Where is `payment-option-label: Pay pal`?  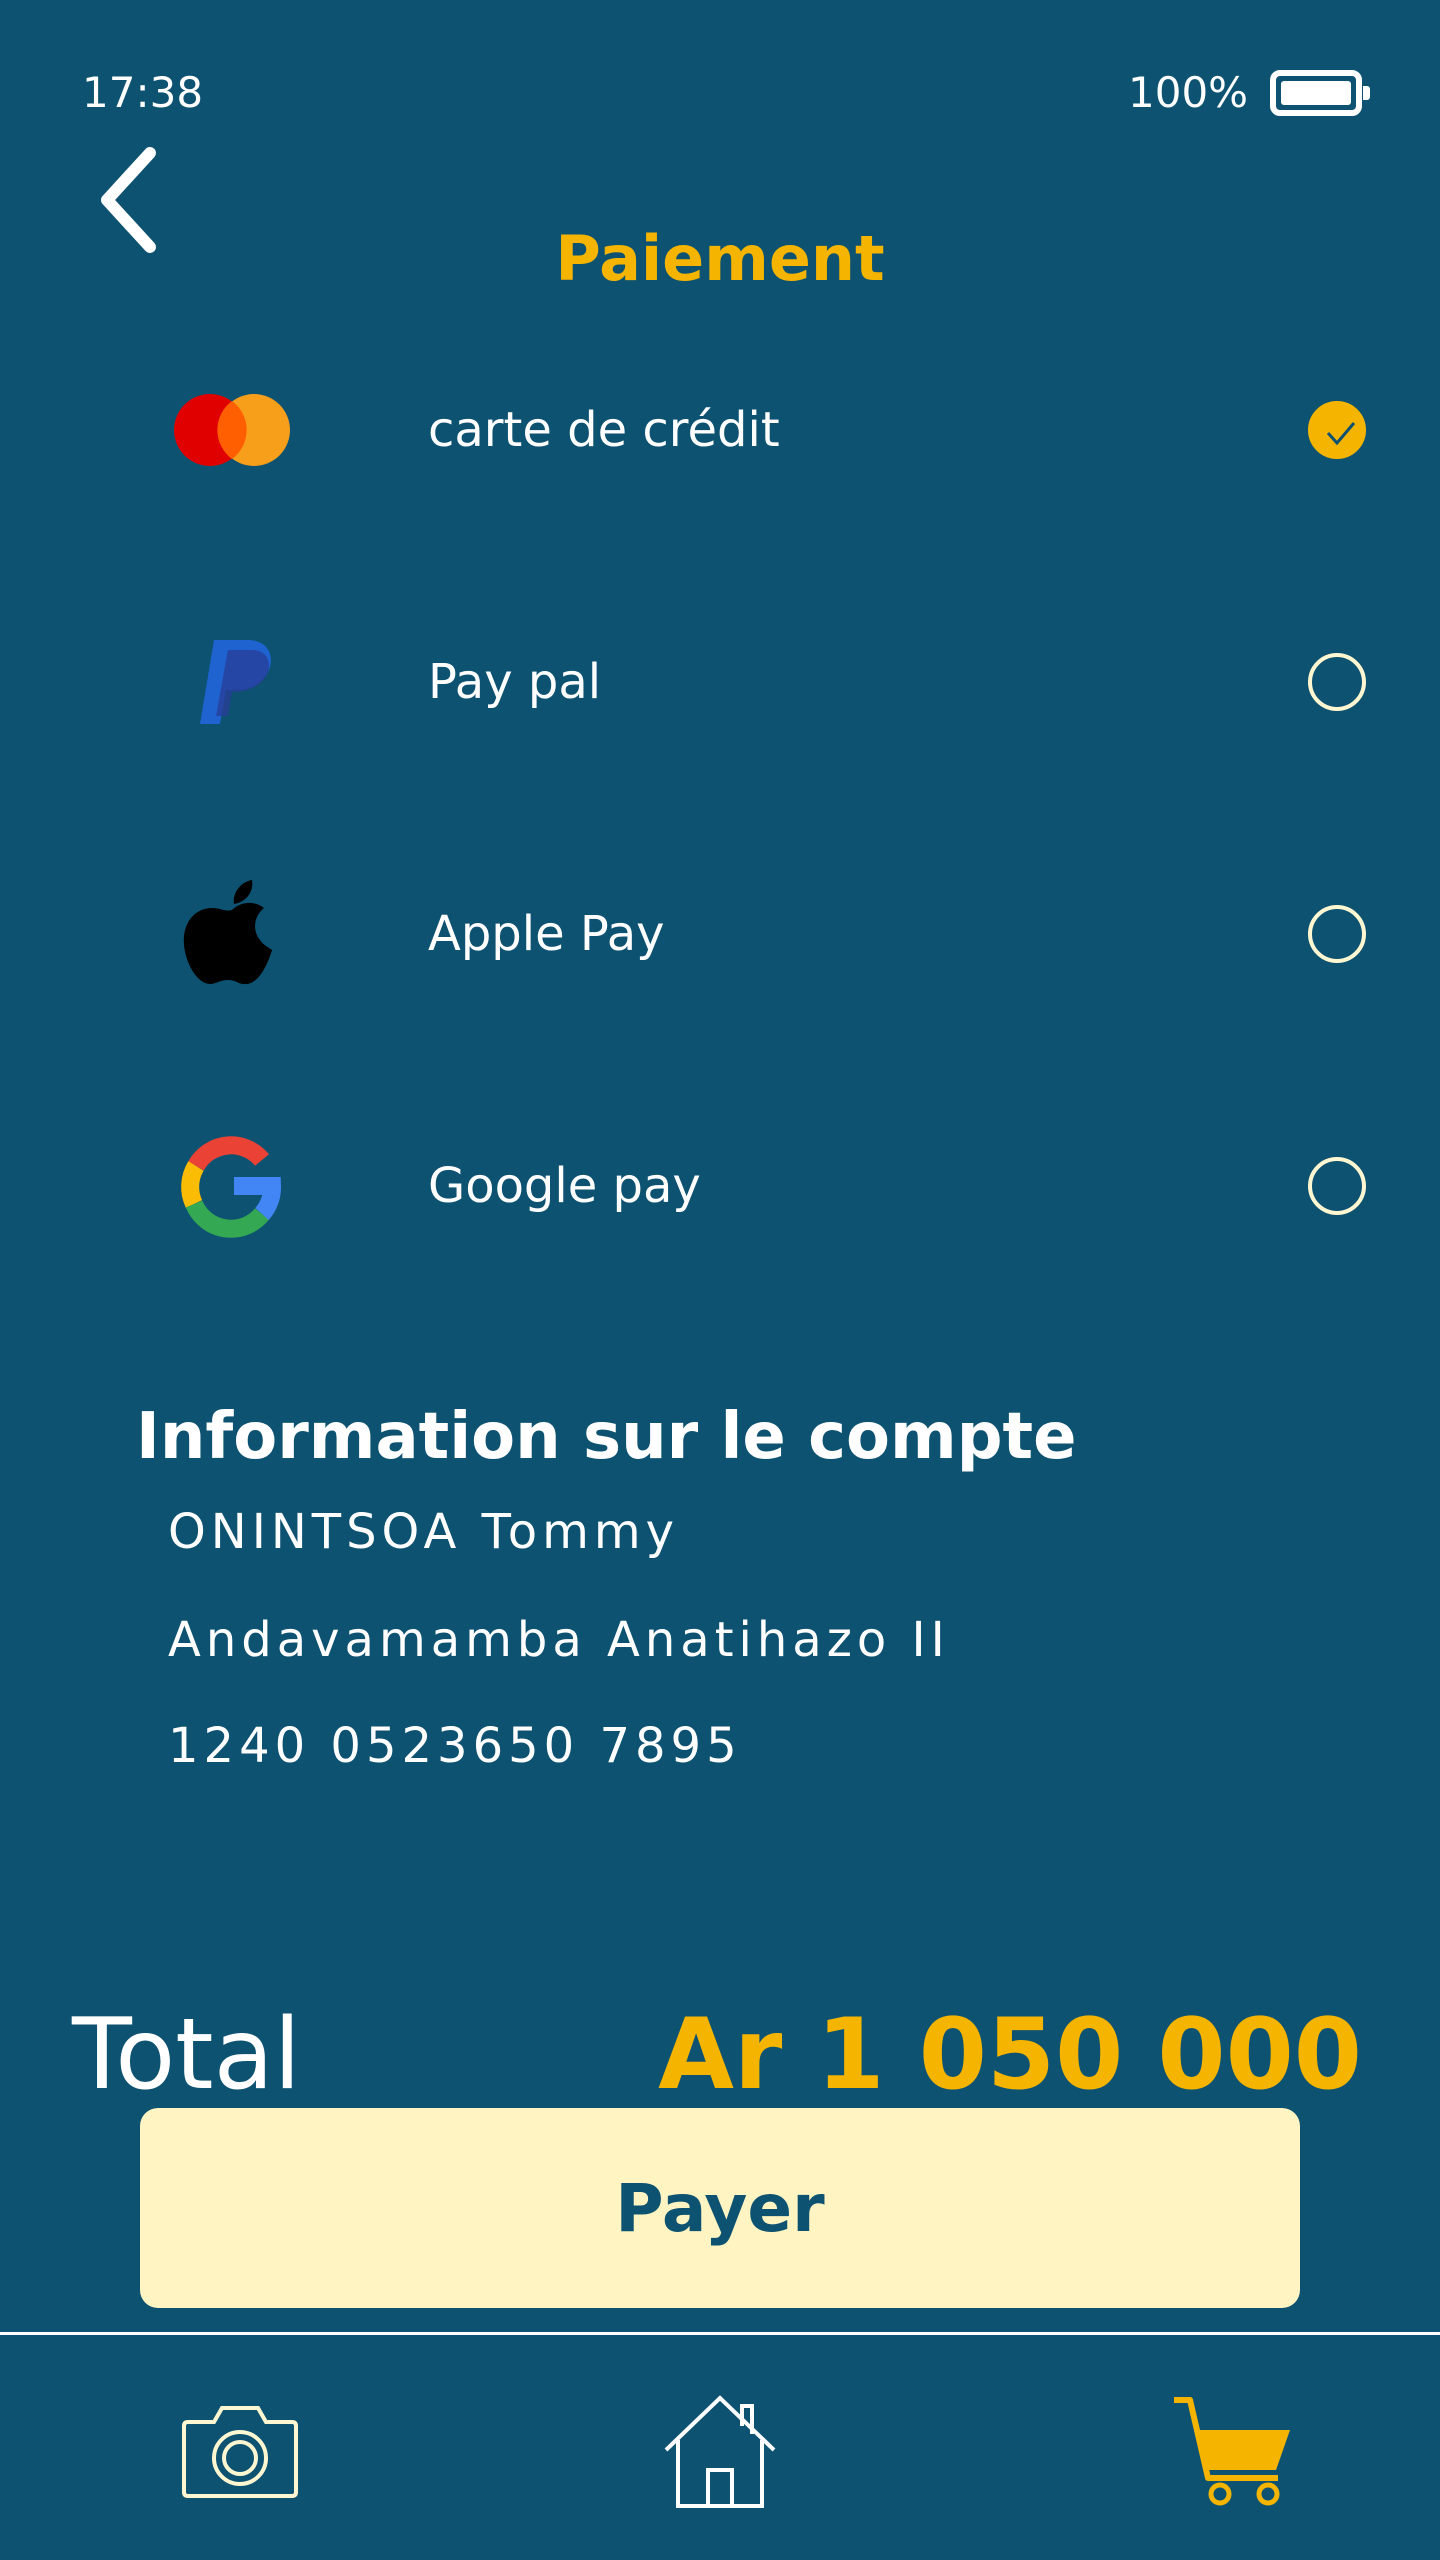 payment-option-label: Pay pal is located at coordinates (515, 682).